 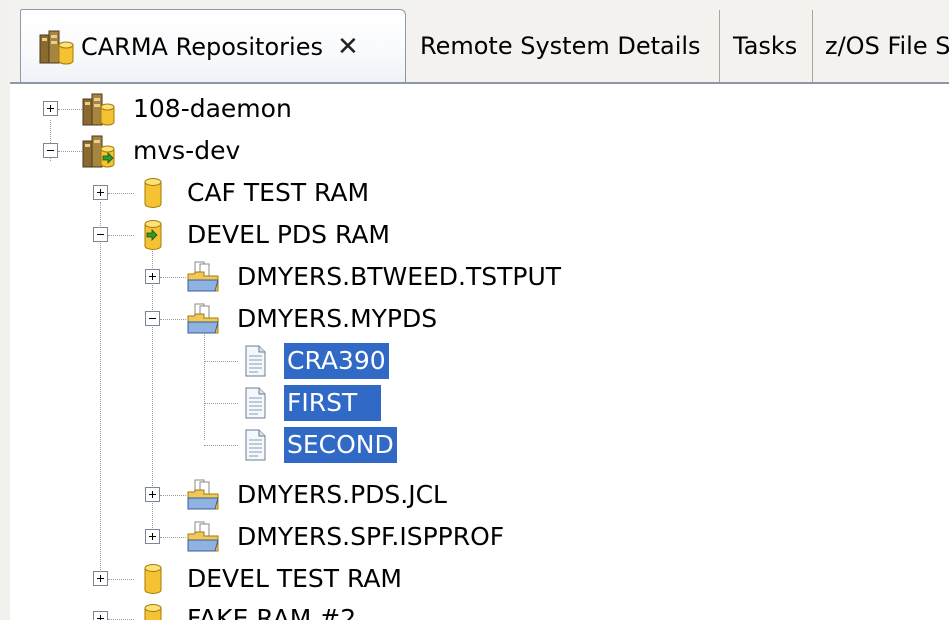 I want to click on tree-item-fake-ram-2: FAKE RAM #2, so click(x=479, y=609).